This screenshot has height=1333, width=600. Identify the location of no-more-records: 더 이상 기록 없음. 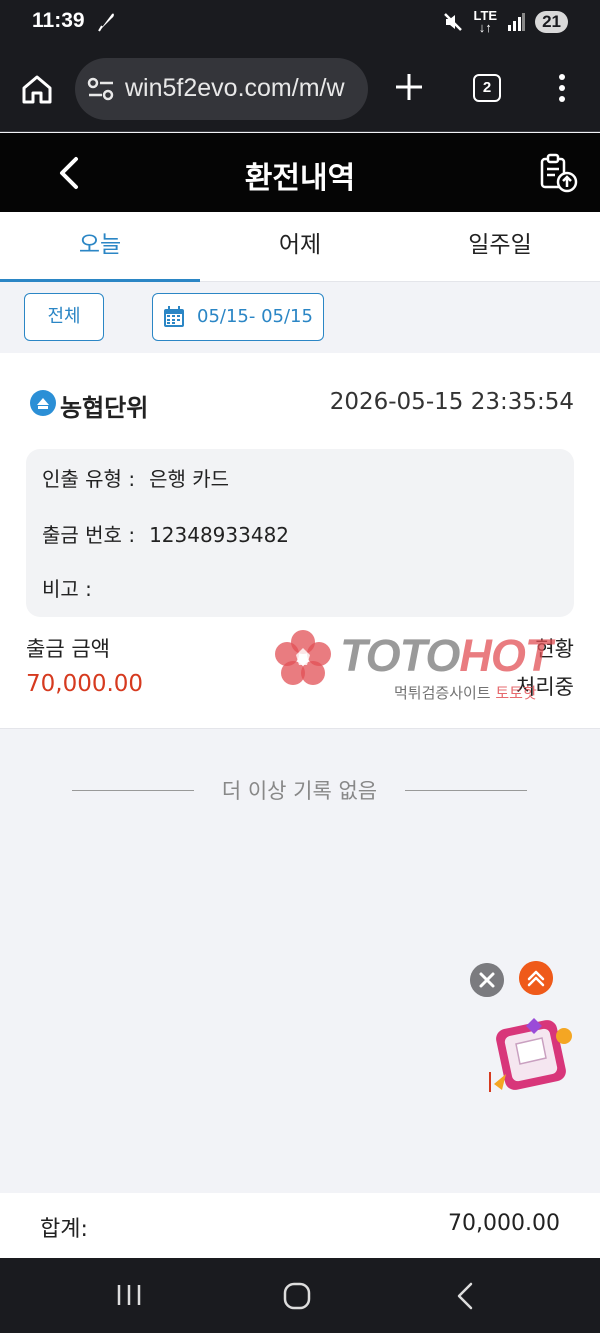
(299, 791).